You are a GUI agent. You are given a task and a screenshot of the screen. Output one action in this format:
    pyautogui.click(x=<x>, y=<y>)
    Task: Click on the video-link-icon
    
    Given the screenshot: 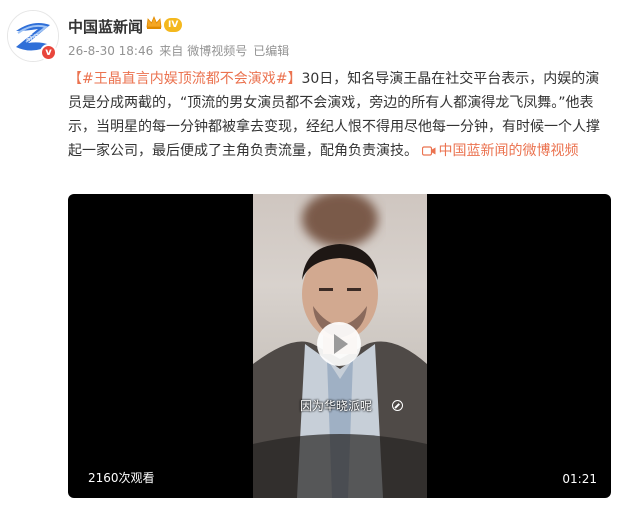 What is the action you would take?
    pyautogui.click(x=429, y=151)
    